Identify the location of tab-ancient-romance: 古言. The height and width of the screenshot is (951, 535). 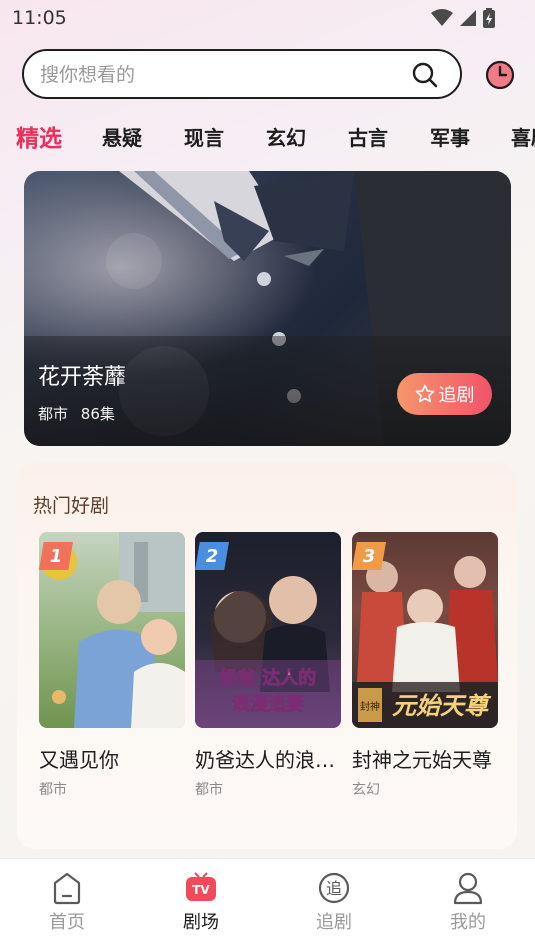
(368, 136).